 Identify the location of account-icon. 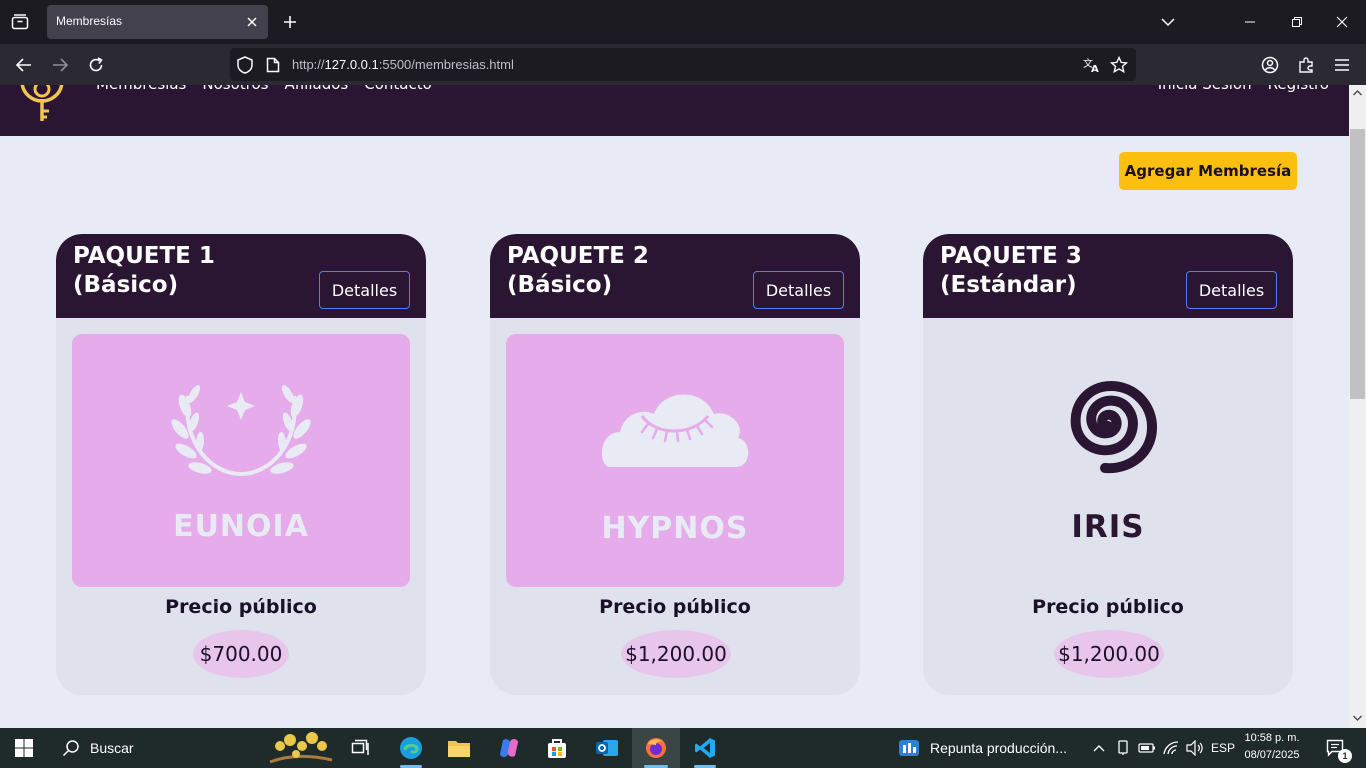
(1270, 65).